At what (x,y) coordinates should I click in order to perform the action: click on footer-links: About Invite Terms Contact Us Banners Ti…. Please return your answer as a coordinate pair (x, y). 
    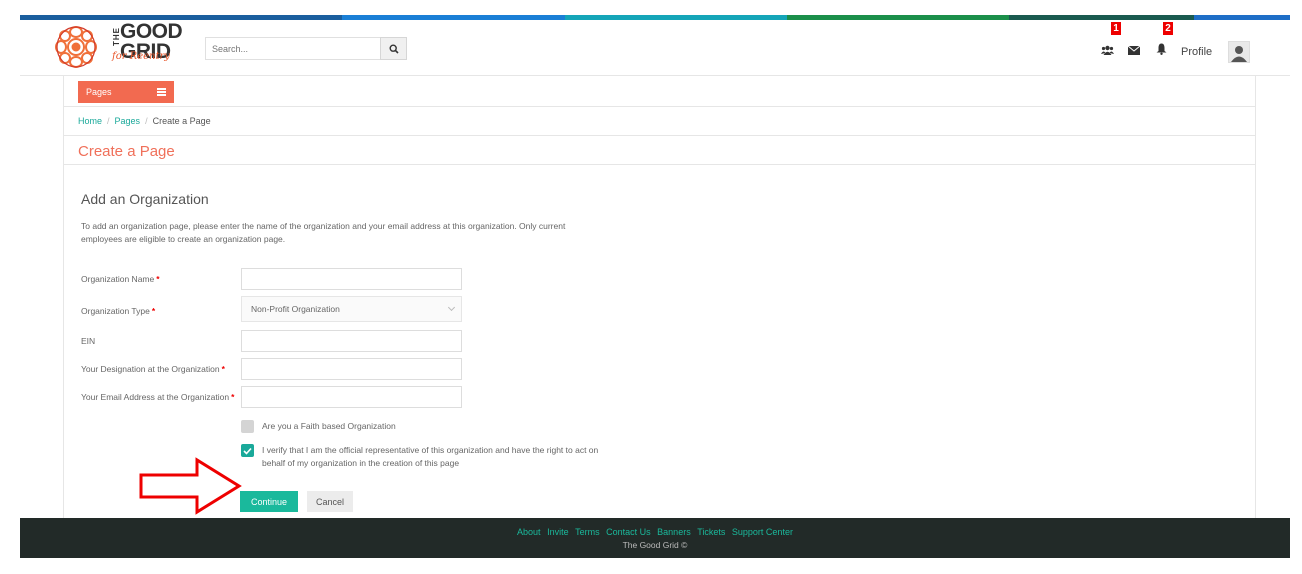
    Looking at the image, I should click on (655, 527).